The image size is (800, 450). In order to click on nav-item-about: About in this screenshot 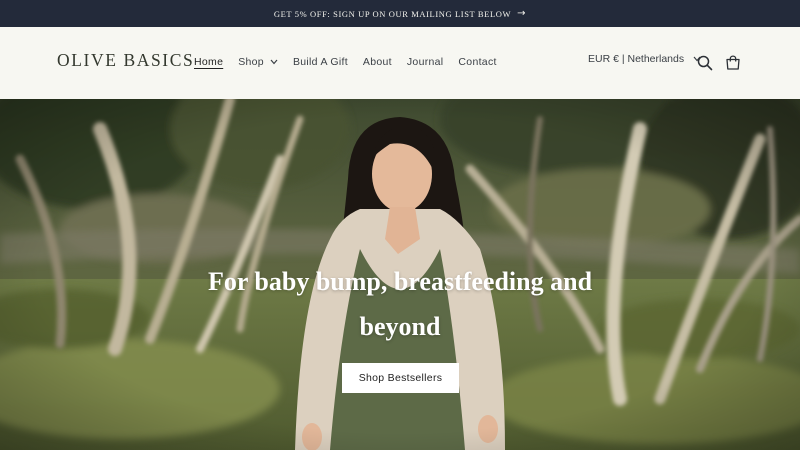, I will do `click(377, 62)`.